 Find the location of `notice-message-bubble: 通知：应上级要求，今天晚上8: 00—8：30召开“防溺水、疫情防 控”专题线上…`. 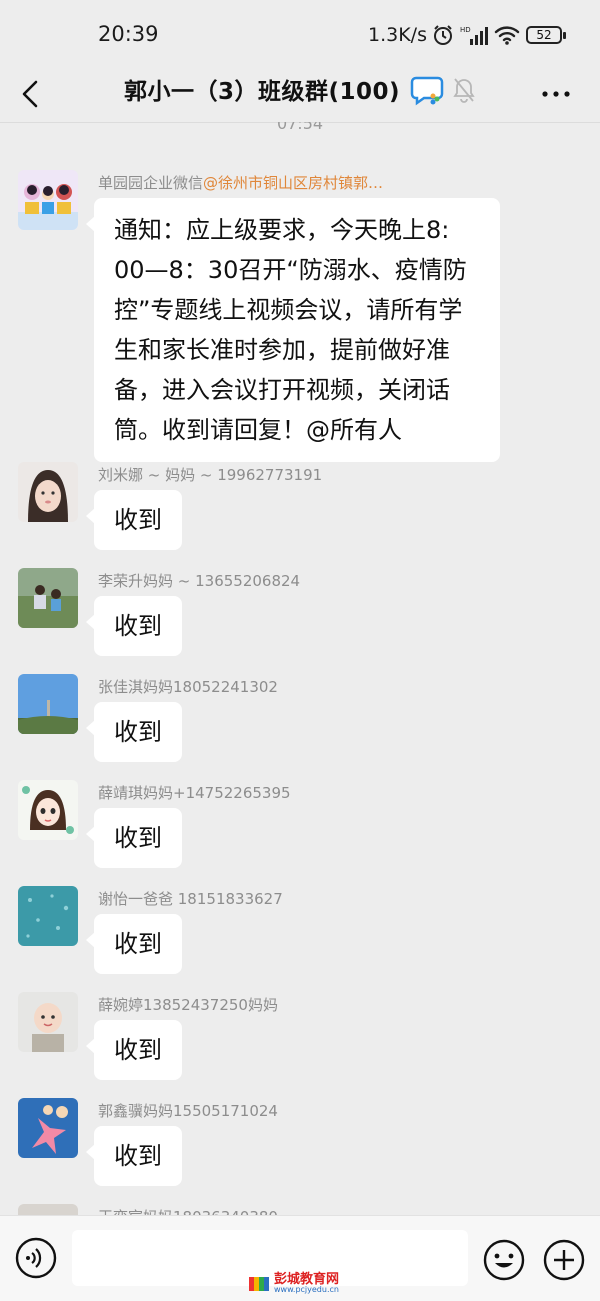

notice-message-bubble: 通知：应上级要求，今天晚上8: 00—8：30召开“防溺水、疫情防 控”专题线上… is located at coordinates (293, 330).